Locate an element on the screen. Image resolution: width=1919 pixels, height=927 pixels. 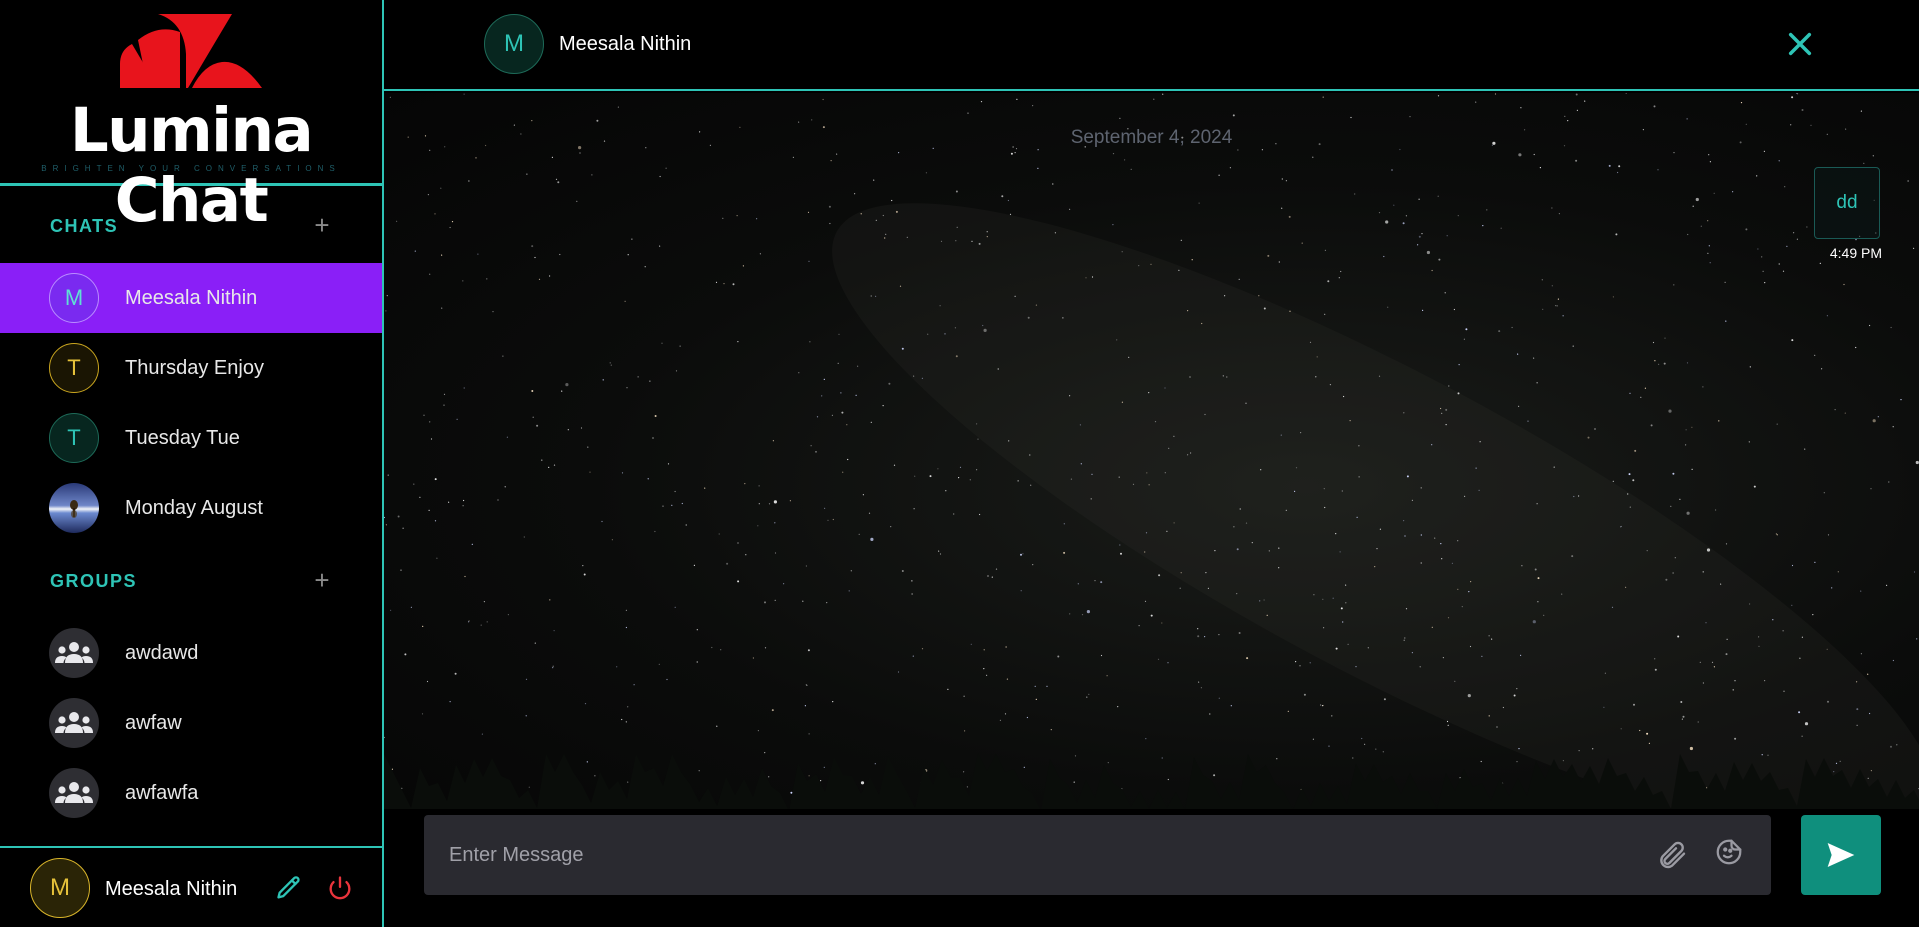
app-tagline: BRIGHTEN YOUR CONVERSATIONS is located at coordinates (191, 168).